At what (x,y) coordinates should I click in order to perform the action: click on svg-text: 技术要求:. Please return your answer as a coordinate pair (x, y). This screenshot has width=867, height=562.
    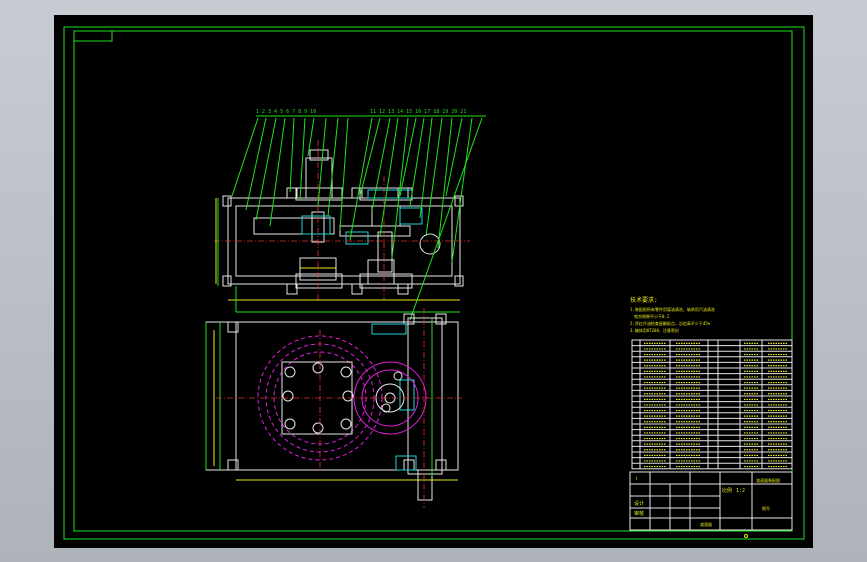
    Looking at the image, I should click on (644, 300).